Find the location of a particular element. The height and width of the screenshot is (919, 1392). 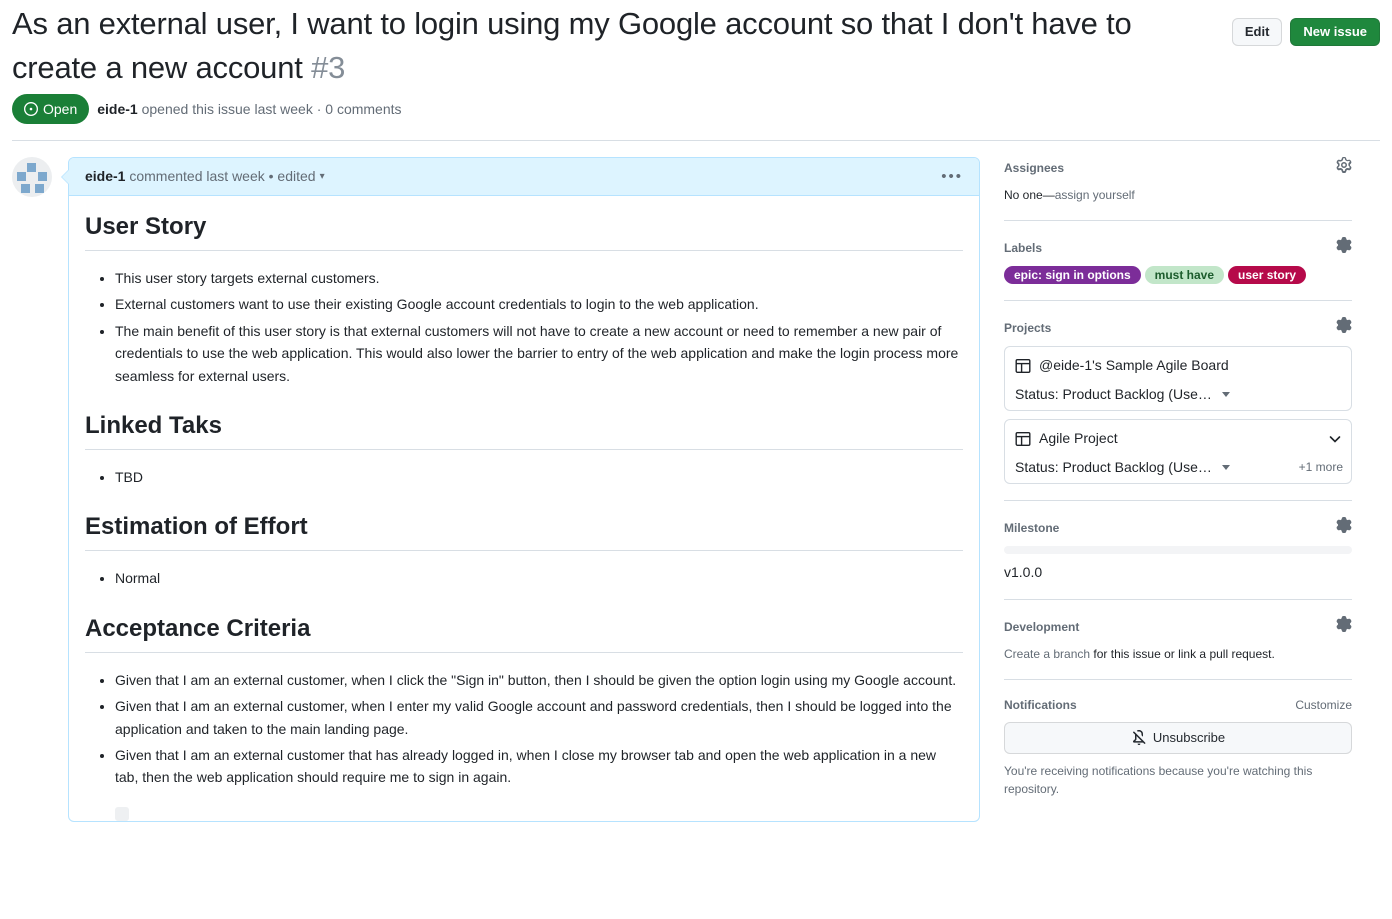

status-badge-label: Open is located at coordinates (60, 109).